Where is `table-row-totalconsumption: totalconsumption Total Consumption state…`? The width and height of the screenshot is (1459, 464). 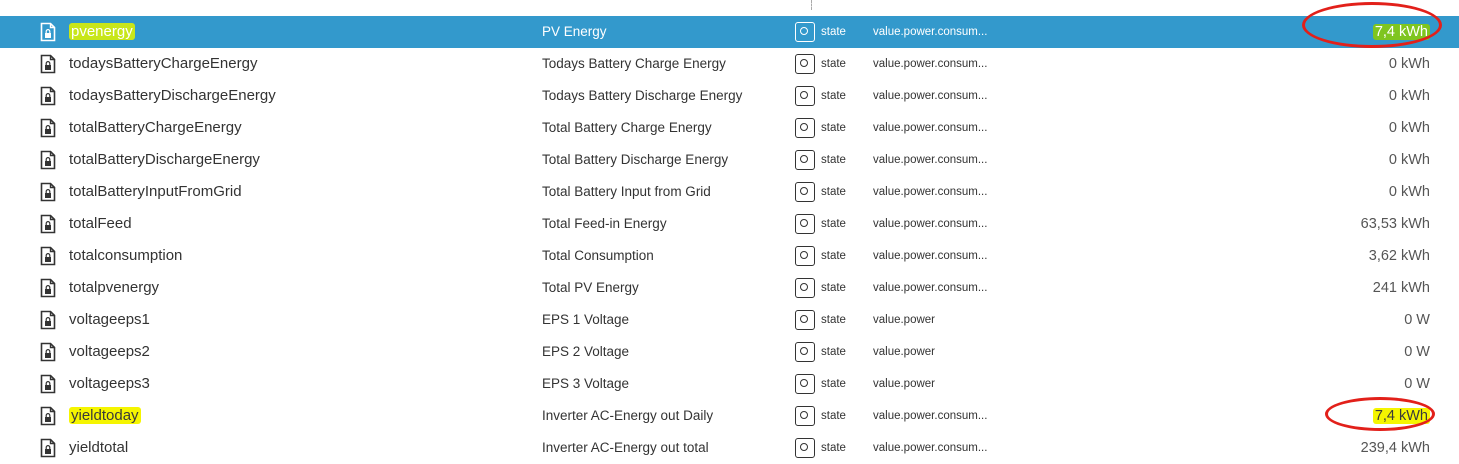 table-row-totalconsumption: totalconsumption Total Consumption state… is located at coordinates (729, 256).